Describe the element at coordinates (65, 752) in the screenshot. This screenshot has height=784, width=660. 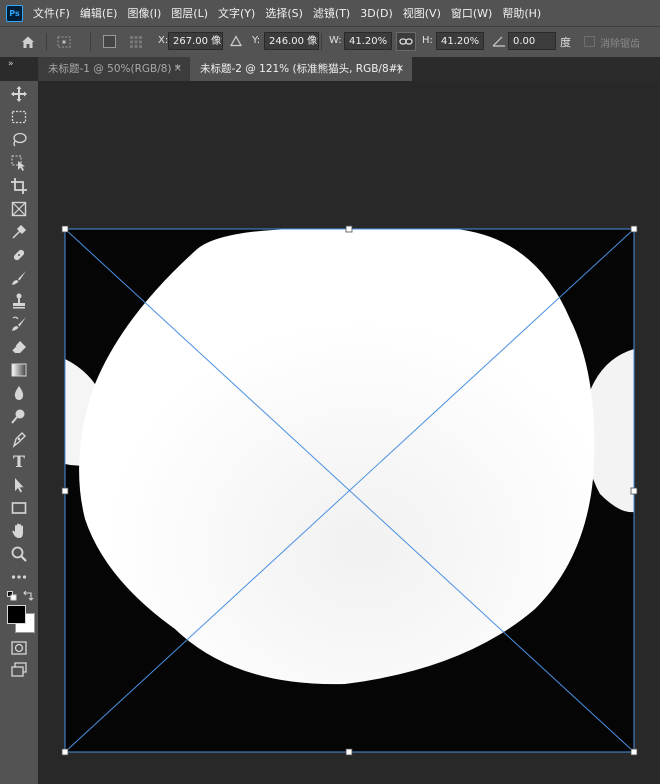
I see `transform-handle-bottom-left` at that location.